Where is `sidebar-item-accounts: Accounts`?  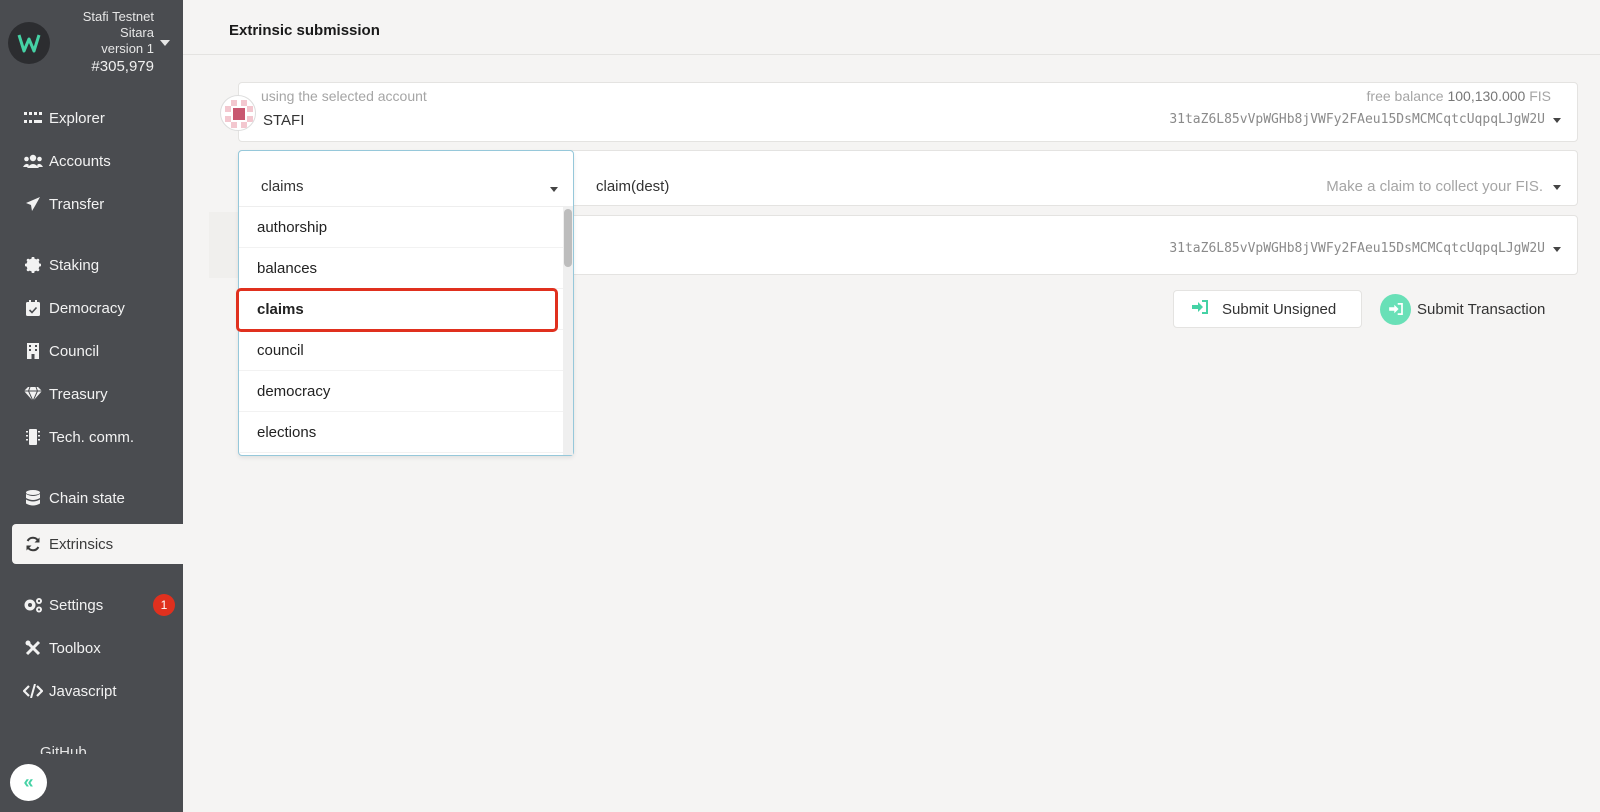
sidebar-item-accounts: Accounts is located at coordinates (97, 161).